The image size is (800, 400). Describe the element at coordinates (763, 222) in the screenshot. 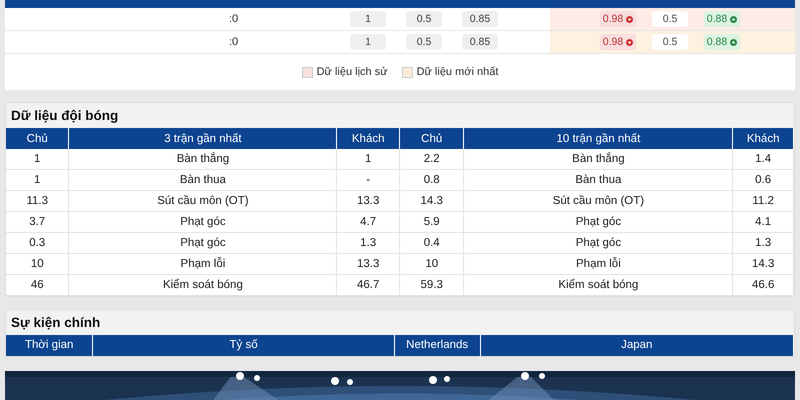

I see `table-cell: 4.1` at that location.